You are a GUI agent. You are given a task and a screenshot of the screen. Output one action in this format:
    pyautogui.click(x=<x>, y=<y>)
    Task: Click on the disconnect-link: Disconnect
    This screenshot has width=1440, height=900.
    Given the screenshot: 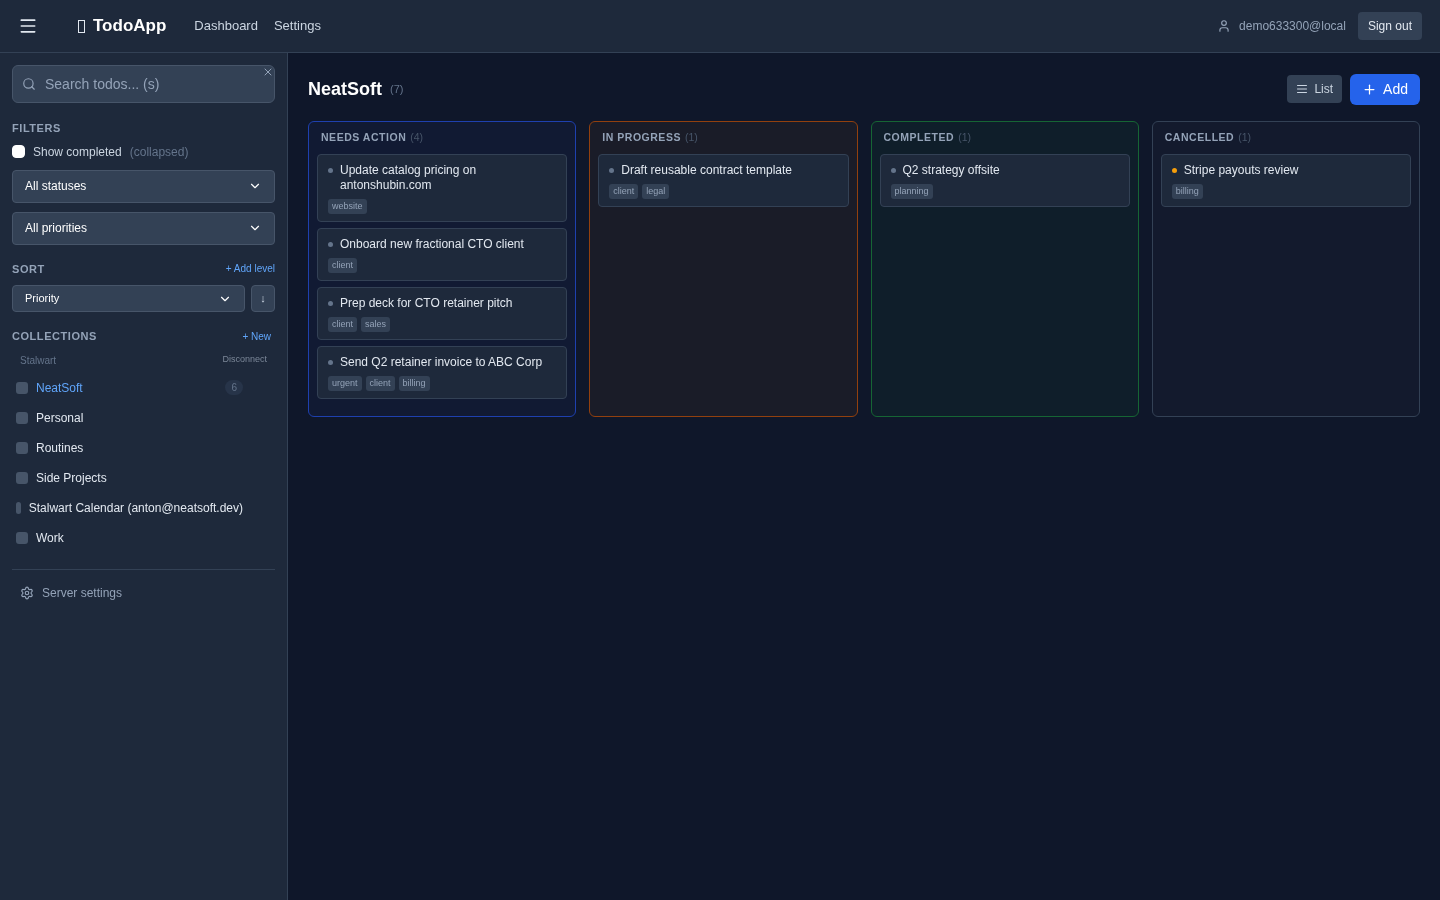 What is the action you would take?
    pyautogui.click(x=244, y=360)
    